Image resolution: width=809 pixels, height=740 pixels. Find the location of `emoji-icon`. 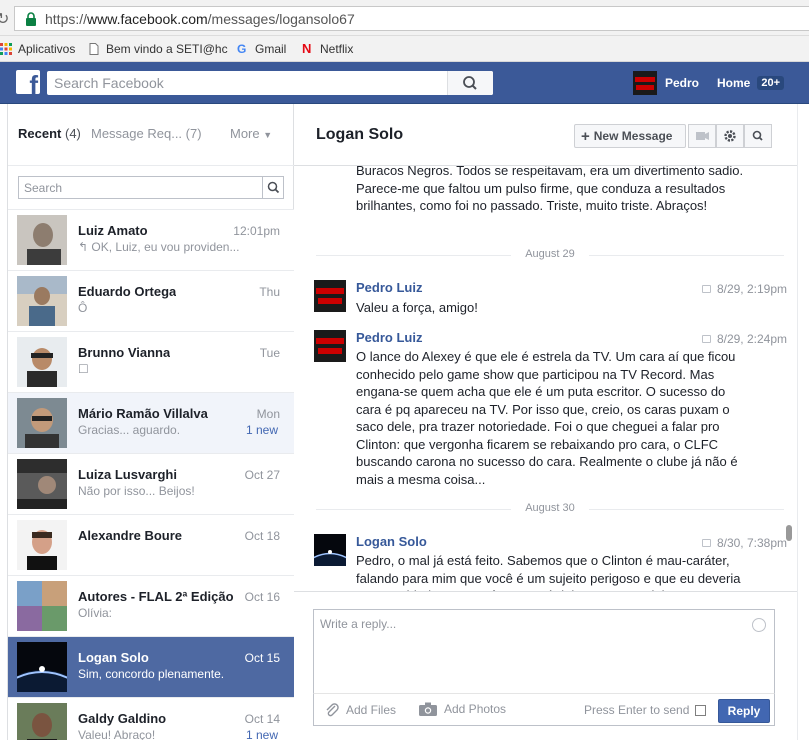

emoji-icon is located at coordinates (759, 625).